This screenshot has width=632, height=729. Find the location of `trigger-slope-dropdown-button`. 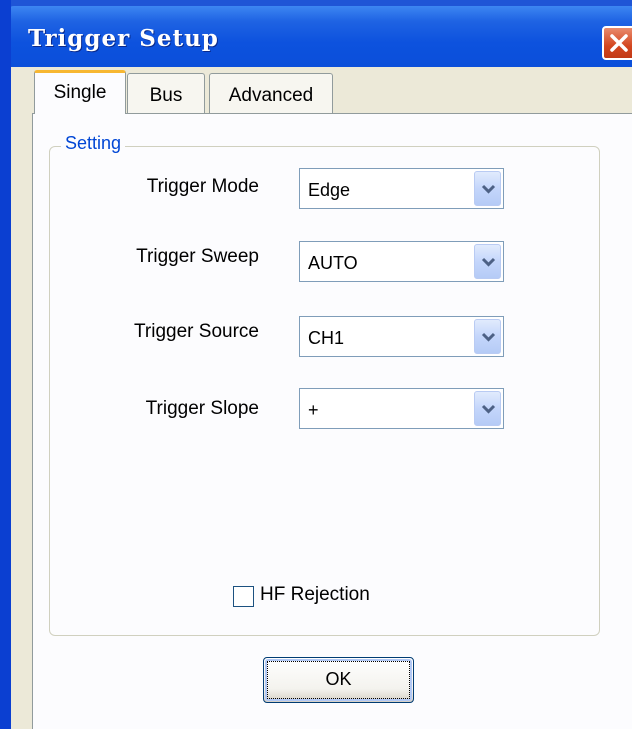

trigger-slope-dropdown-button is located at coordinates (487, 408).